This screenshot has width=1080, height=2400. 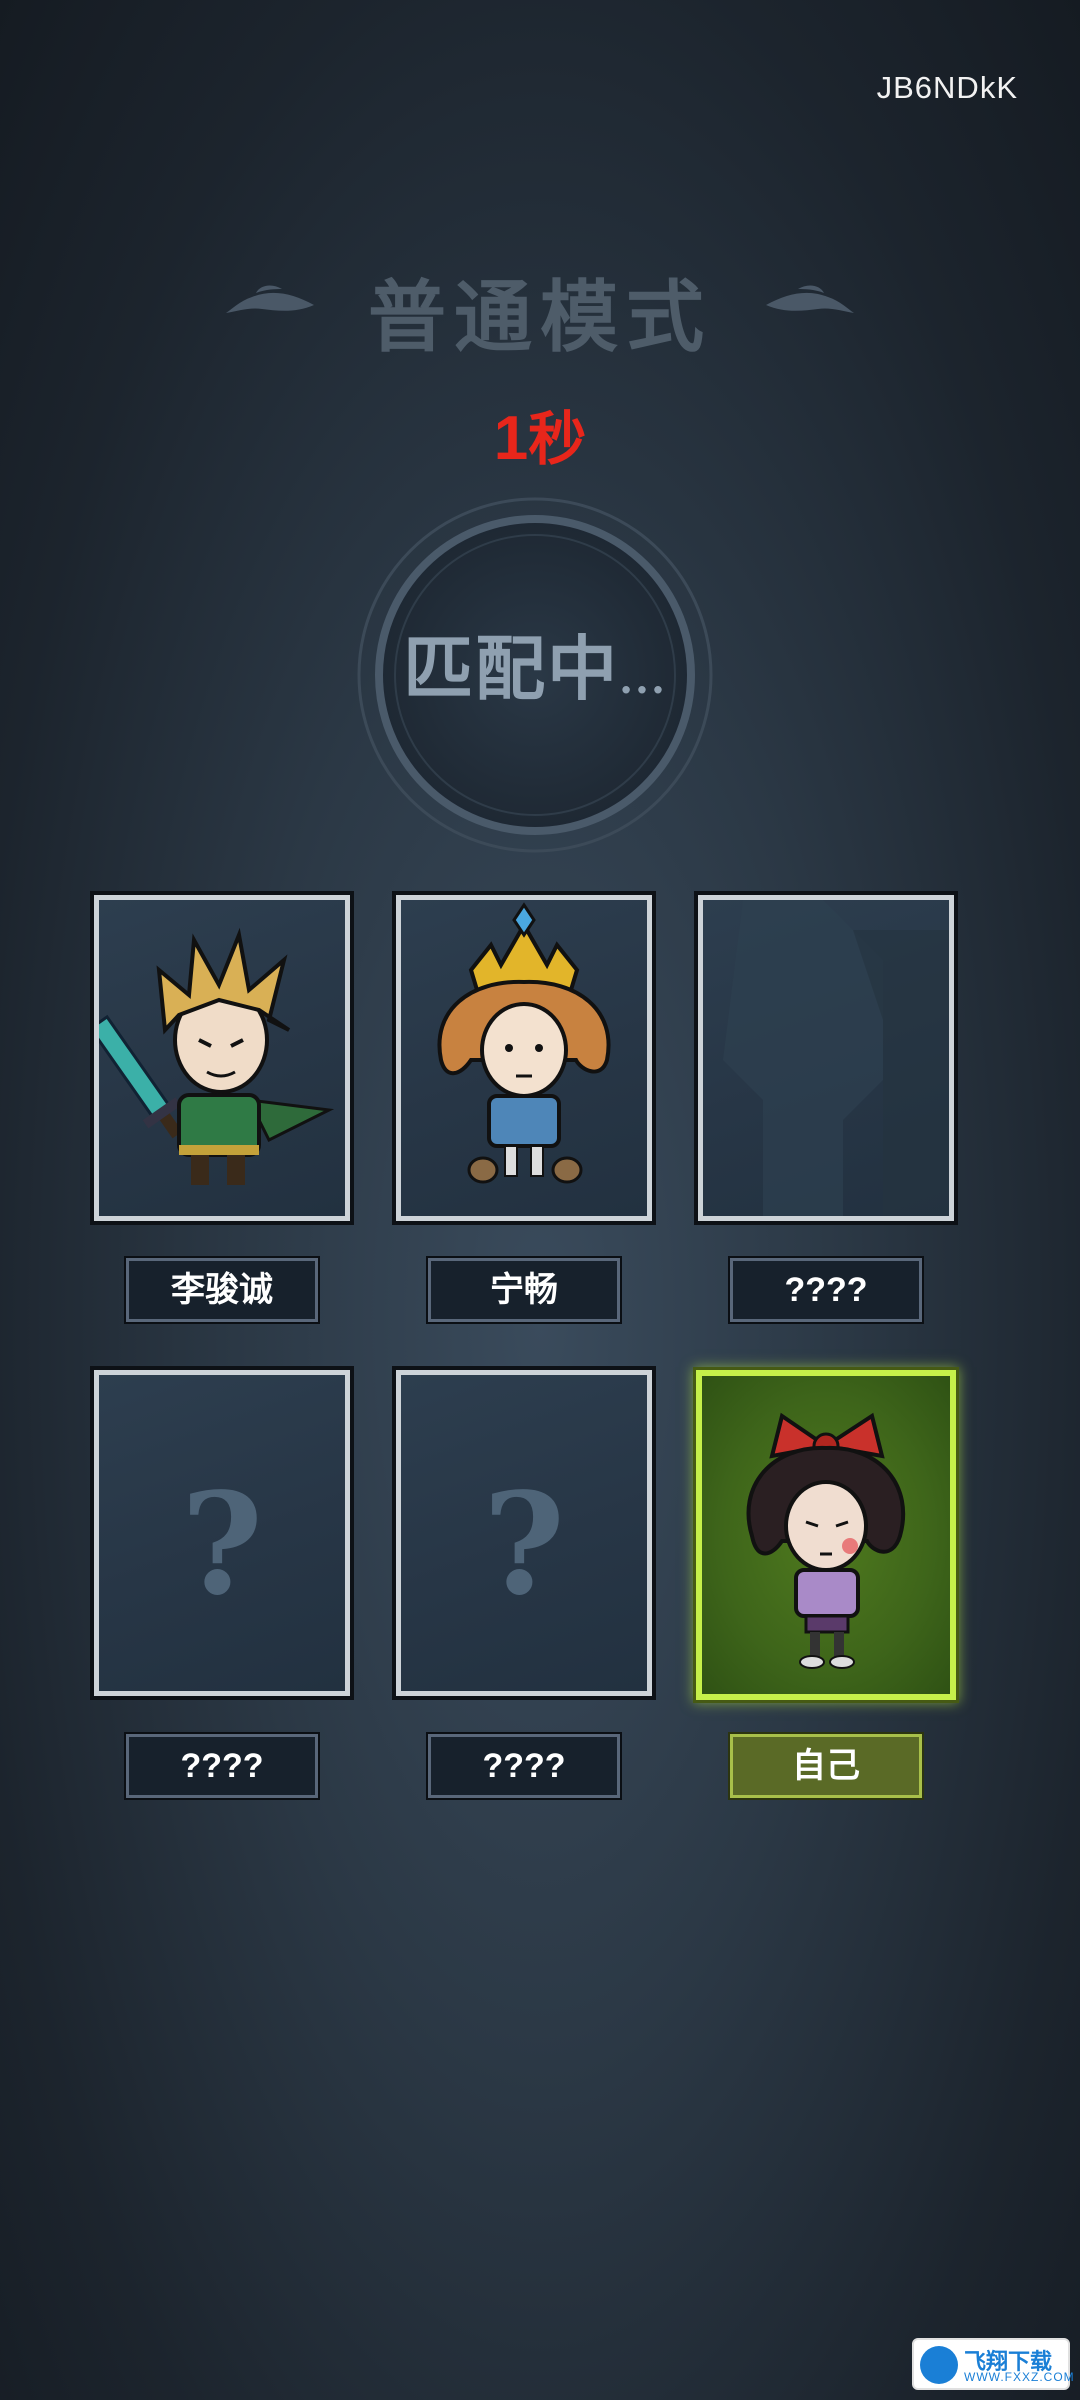 What do you see at coordinates (836, 1058) in the screenshot?
I see `silhouette-icon` at bounding box center [836, 1058].